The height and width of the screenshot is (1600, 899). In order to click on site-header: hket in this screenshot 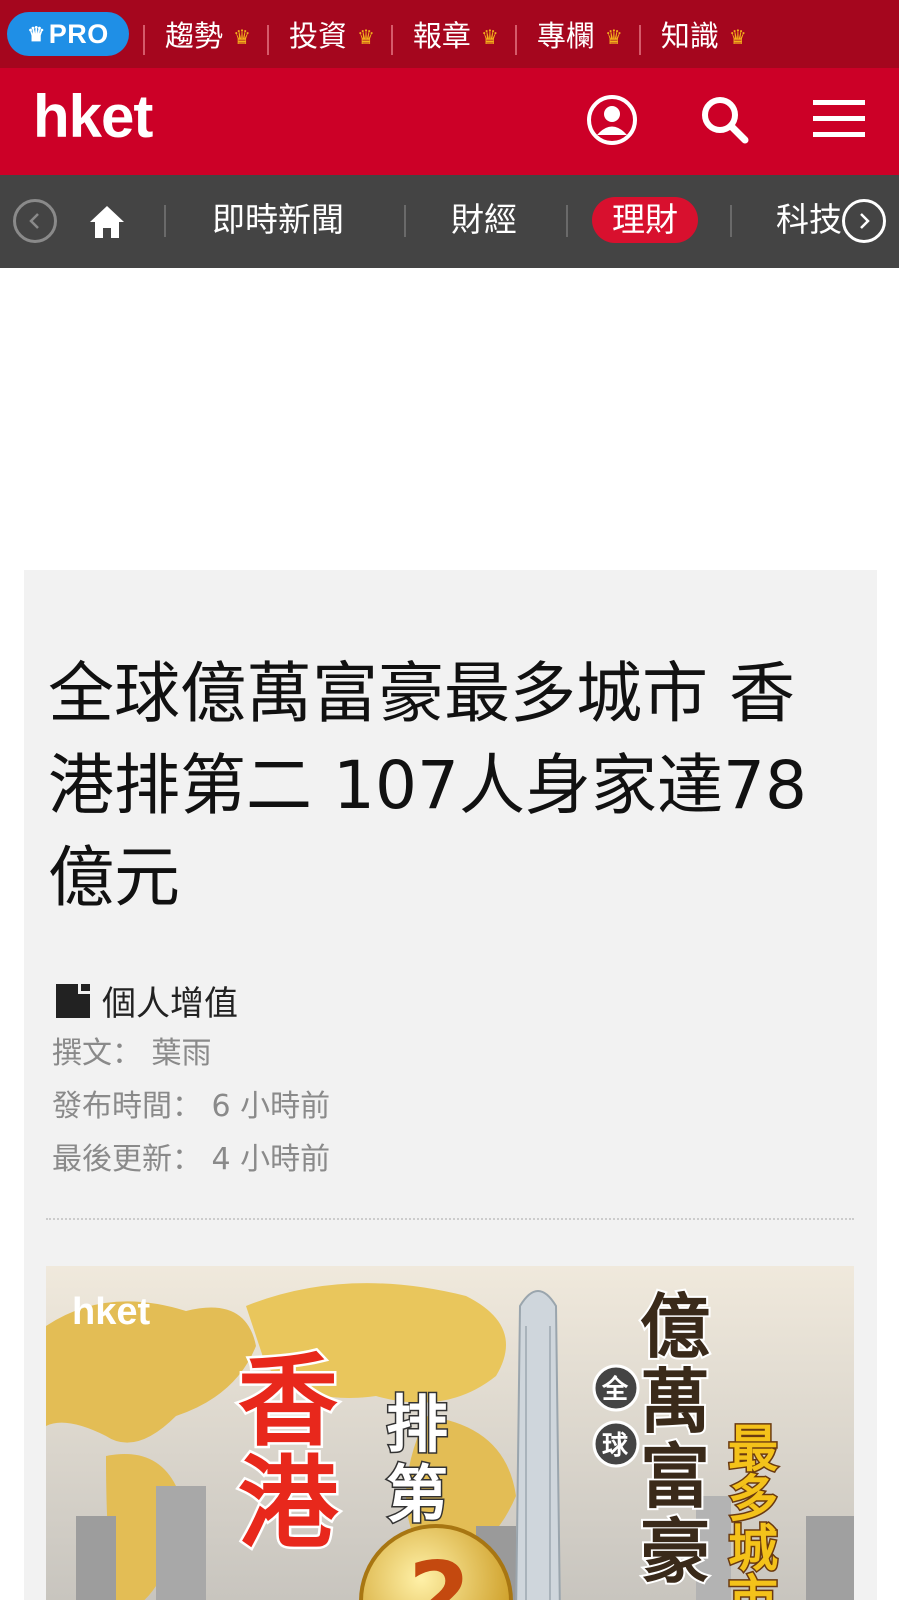, I will do `click(449, 121)`.